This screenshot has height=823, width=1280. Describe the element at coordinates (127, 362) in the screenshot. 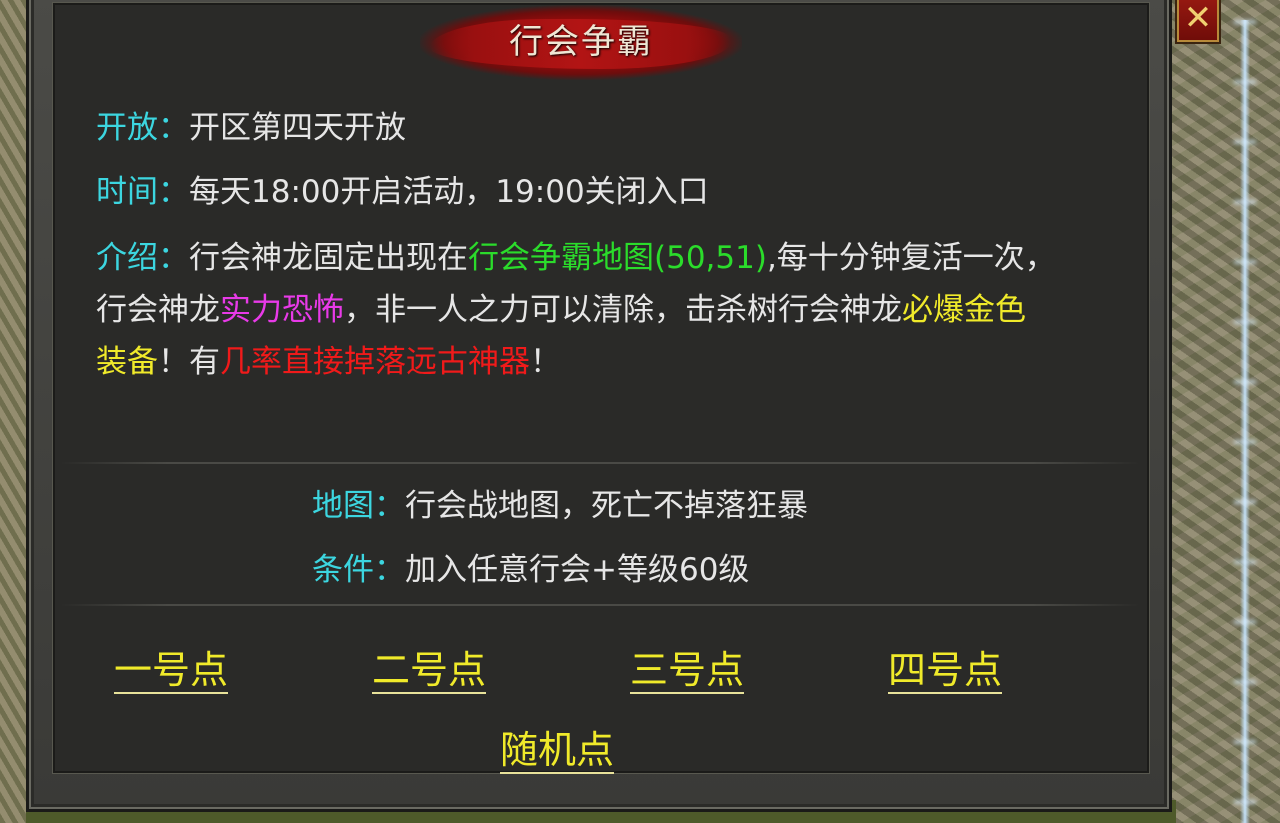

I see `intro-gold-highlight: 装备` at that location.